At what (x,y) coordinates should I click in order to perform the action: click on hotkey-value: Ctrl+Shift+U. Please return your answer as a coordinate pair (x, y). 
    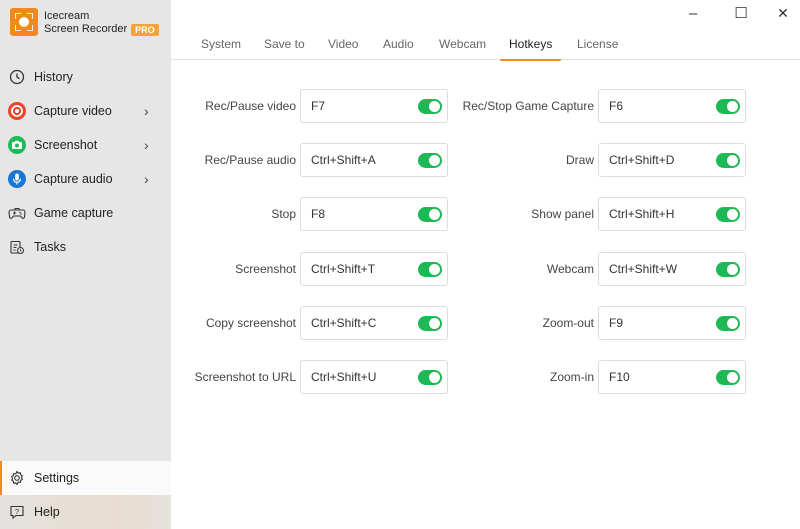
    Looking at the image, I should click on (344, 377).